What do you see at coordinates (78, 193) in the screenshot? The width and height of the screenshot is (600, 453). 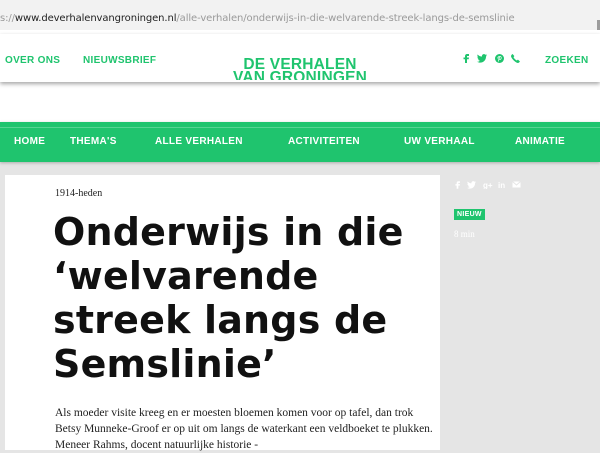 I see `article-era: 1914-heden` at bounding box center [78, 193].